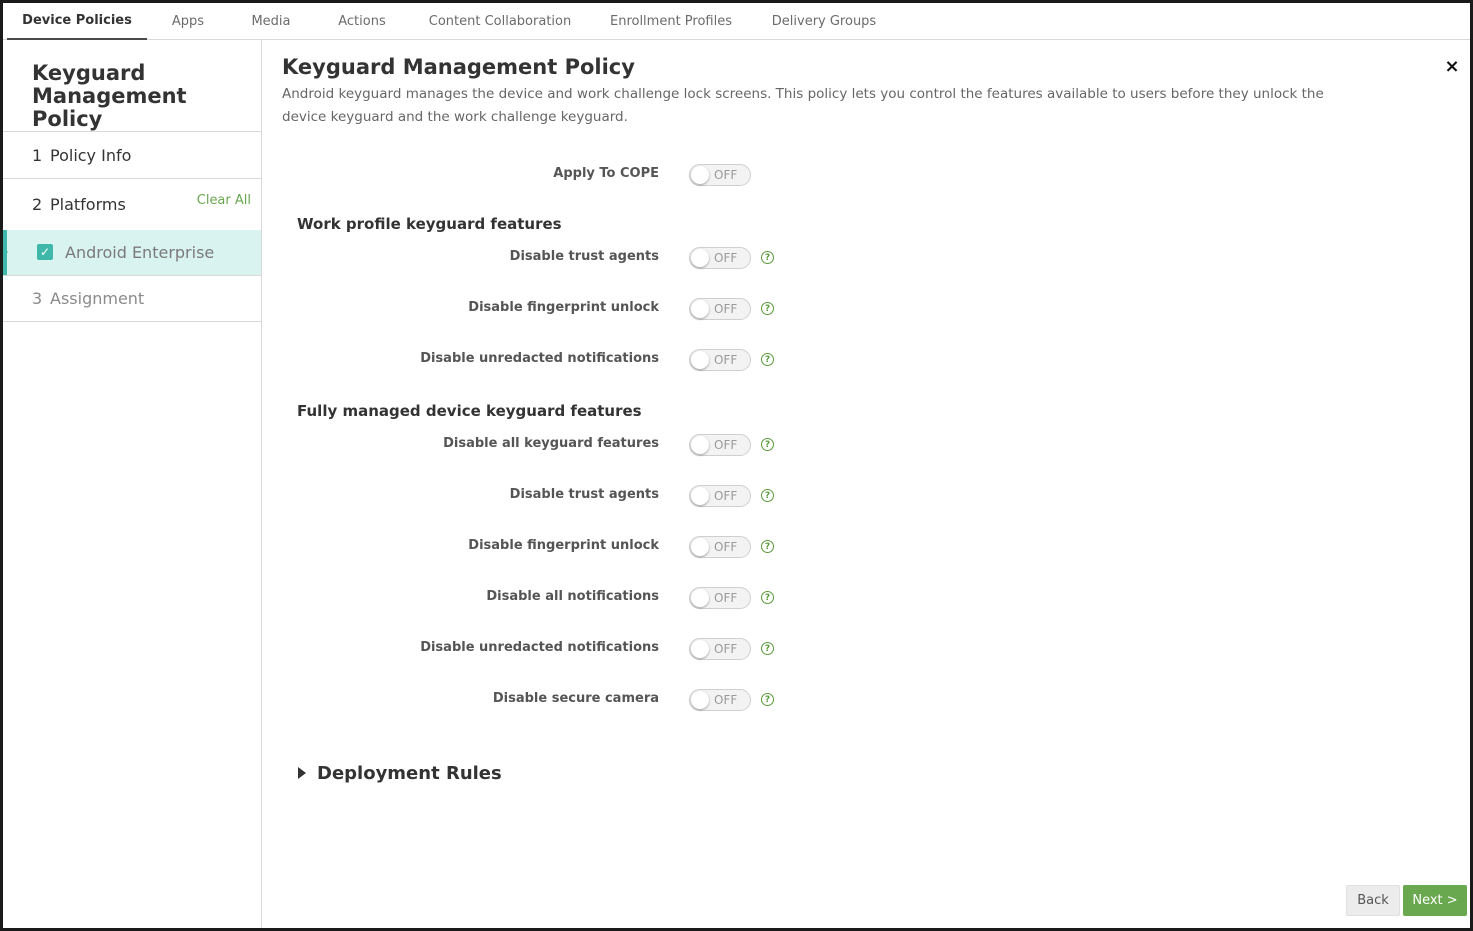 Image resolution: width=1473 pixels, height=931 pixels. Describe the element at coordinates (1452, 66) in the screenshot. I see `close-icon: ×` at that location.